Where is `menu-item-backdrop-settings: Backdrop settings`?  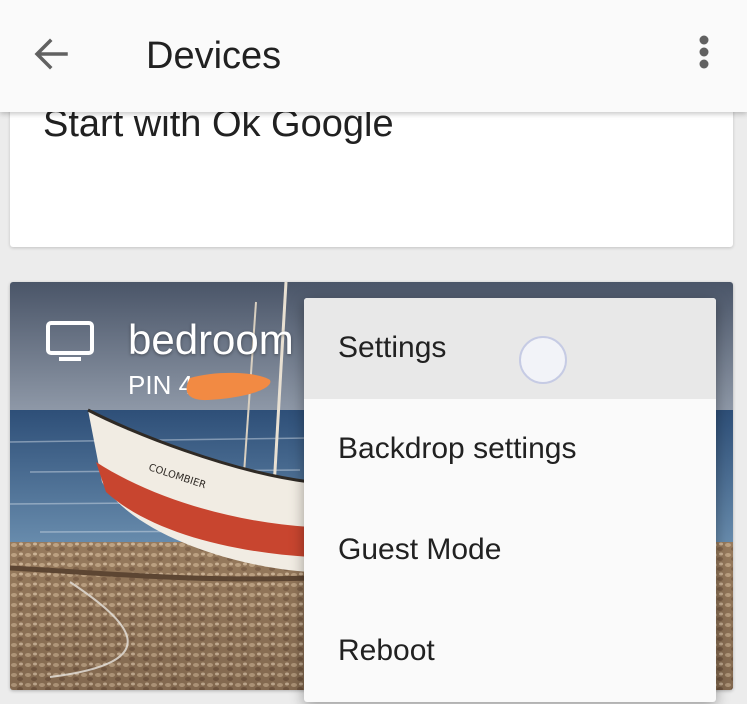 menu-item-backdrop-settings: Backdrop settings is located at coordinates (510, 449).